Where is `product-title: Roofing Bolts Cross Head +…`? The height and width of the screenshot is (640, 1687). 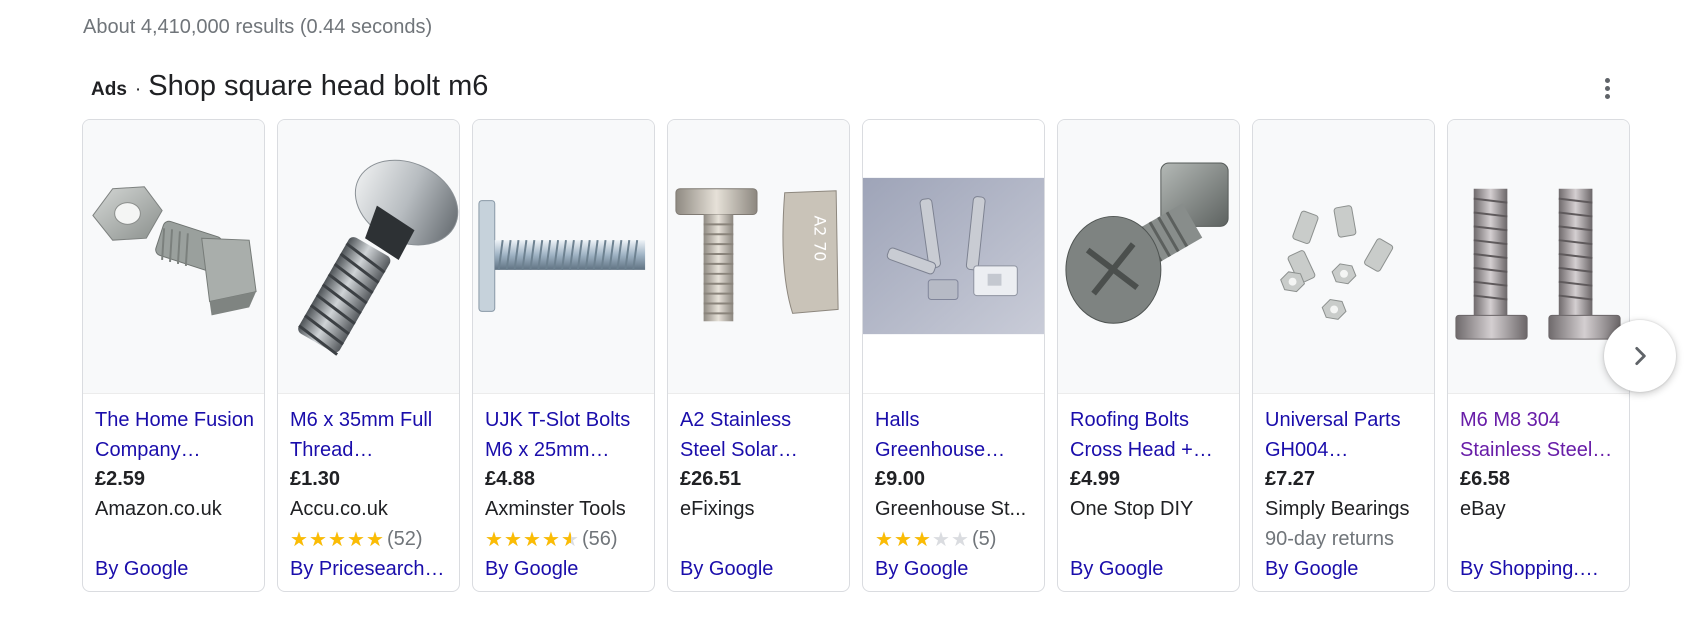 product-title: Roofing Bolts Cross Head +… is located at coordinates (1150, 435).